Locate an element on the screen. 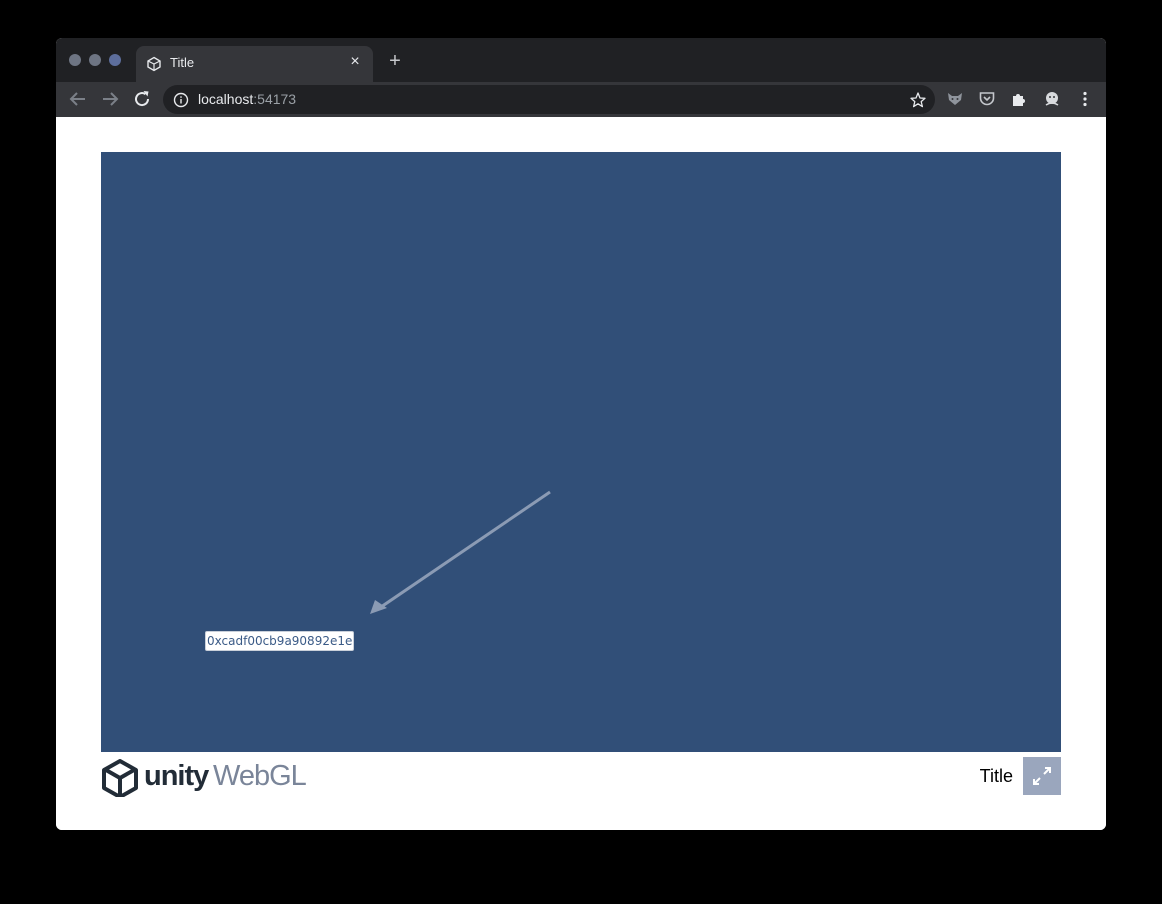  arrow-right-icon is located at coordinates (110, 99).